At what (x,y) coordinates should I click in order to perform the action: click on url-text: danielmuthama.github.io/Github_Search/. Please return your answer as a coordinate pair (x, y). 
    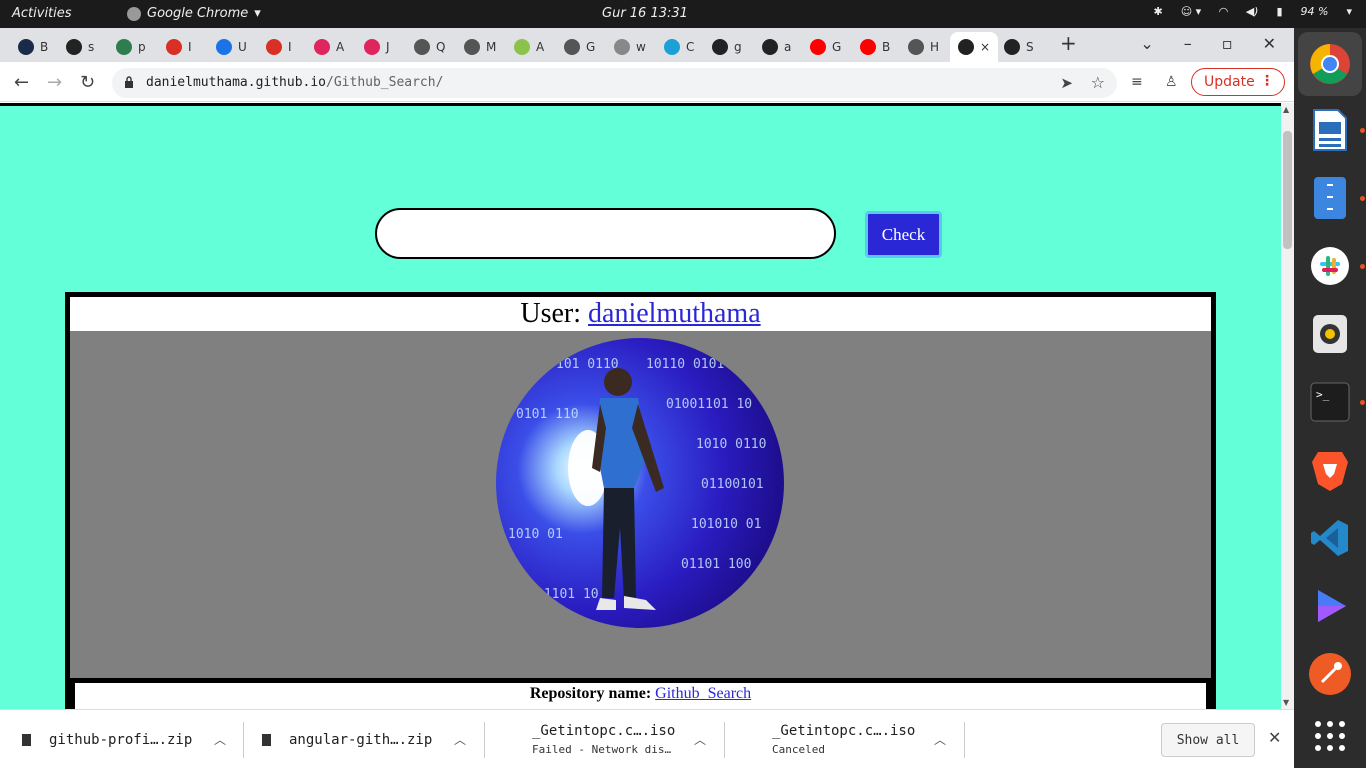
    Looking at the image, I should click on (294, 82).